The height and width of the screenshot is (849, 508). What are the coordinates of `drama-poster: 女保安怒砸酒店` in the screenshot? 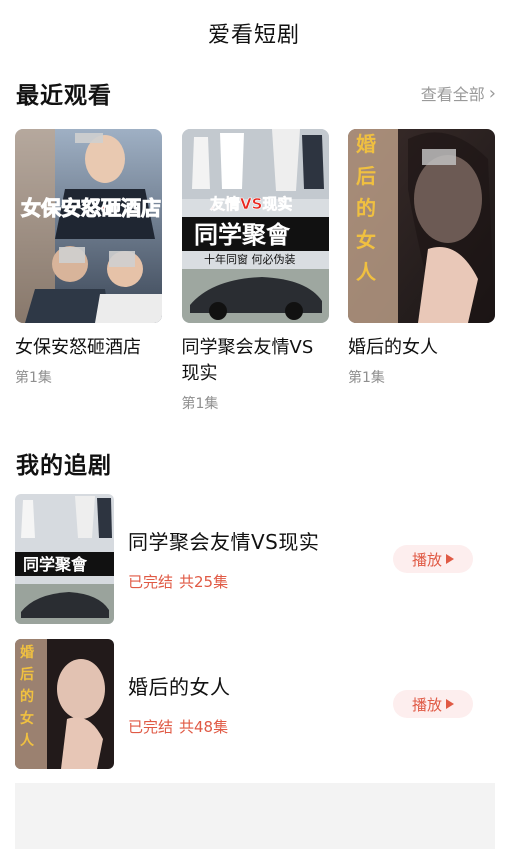 It's located at (88, 226).